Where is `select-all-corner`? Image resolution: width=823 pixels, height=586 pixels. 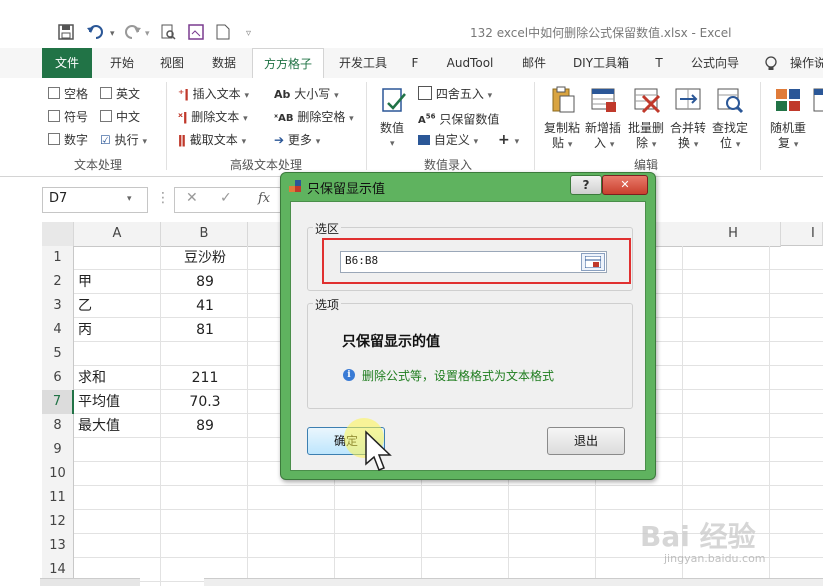
select-all-corner is located at coordinates (58, 234).